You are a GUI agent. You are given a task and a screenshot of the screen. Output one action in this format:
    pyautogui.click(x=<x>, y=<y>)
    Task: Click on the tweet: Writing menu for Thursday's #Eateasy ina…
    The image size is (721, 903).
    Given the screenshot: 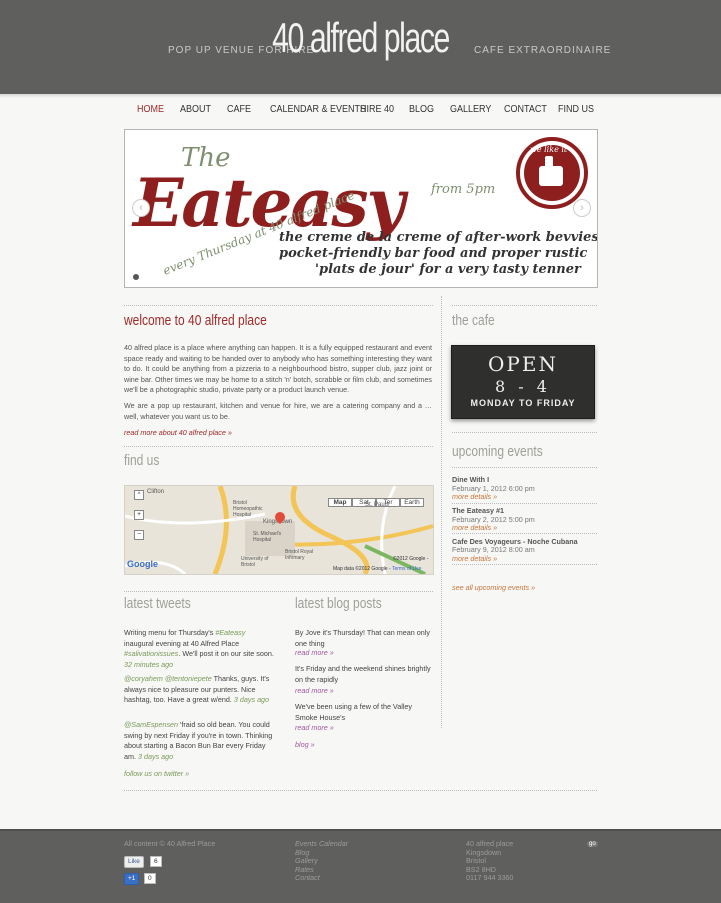 What is the action you would take?
    pyautogui.click(x=199, y=648)
    